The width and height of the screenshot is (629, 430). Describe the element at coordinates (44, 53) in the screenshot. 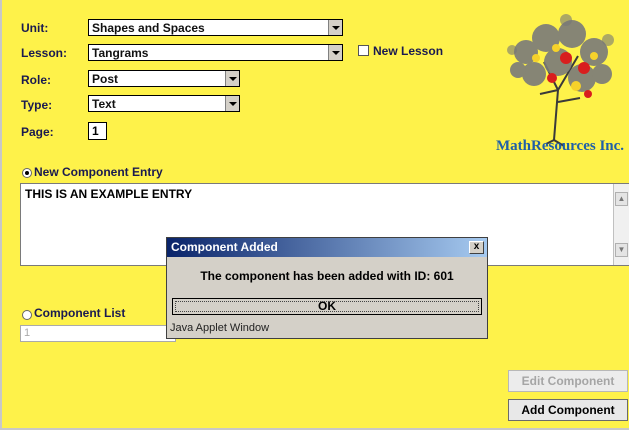

I see `lesson-label: Lesson:` at that location.